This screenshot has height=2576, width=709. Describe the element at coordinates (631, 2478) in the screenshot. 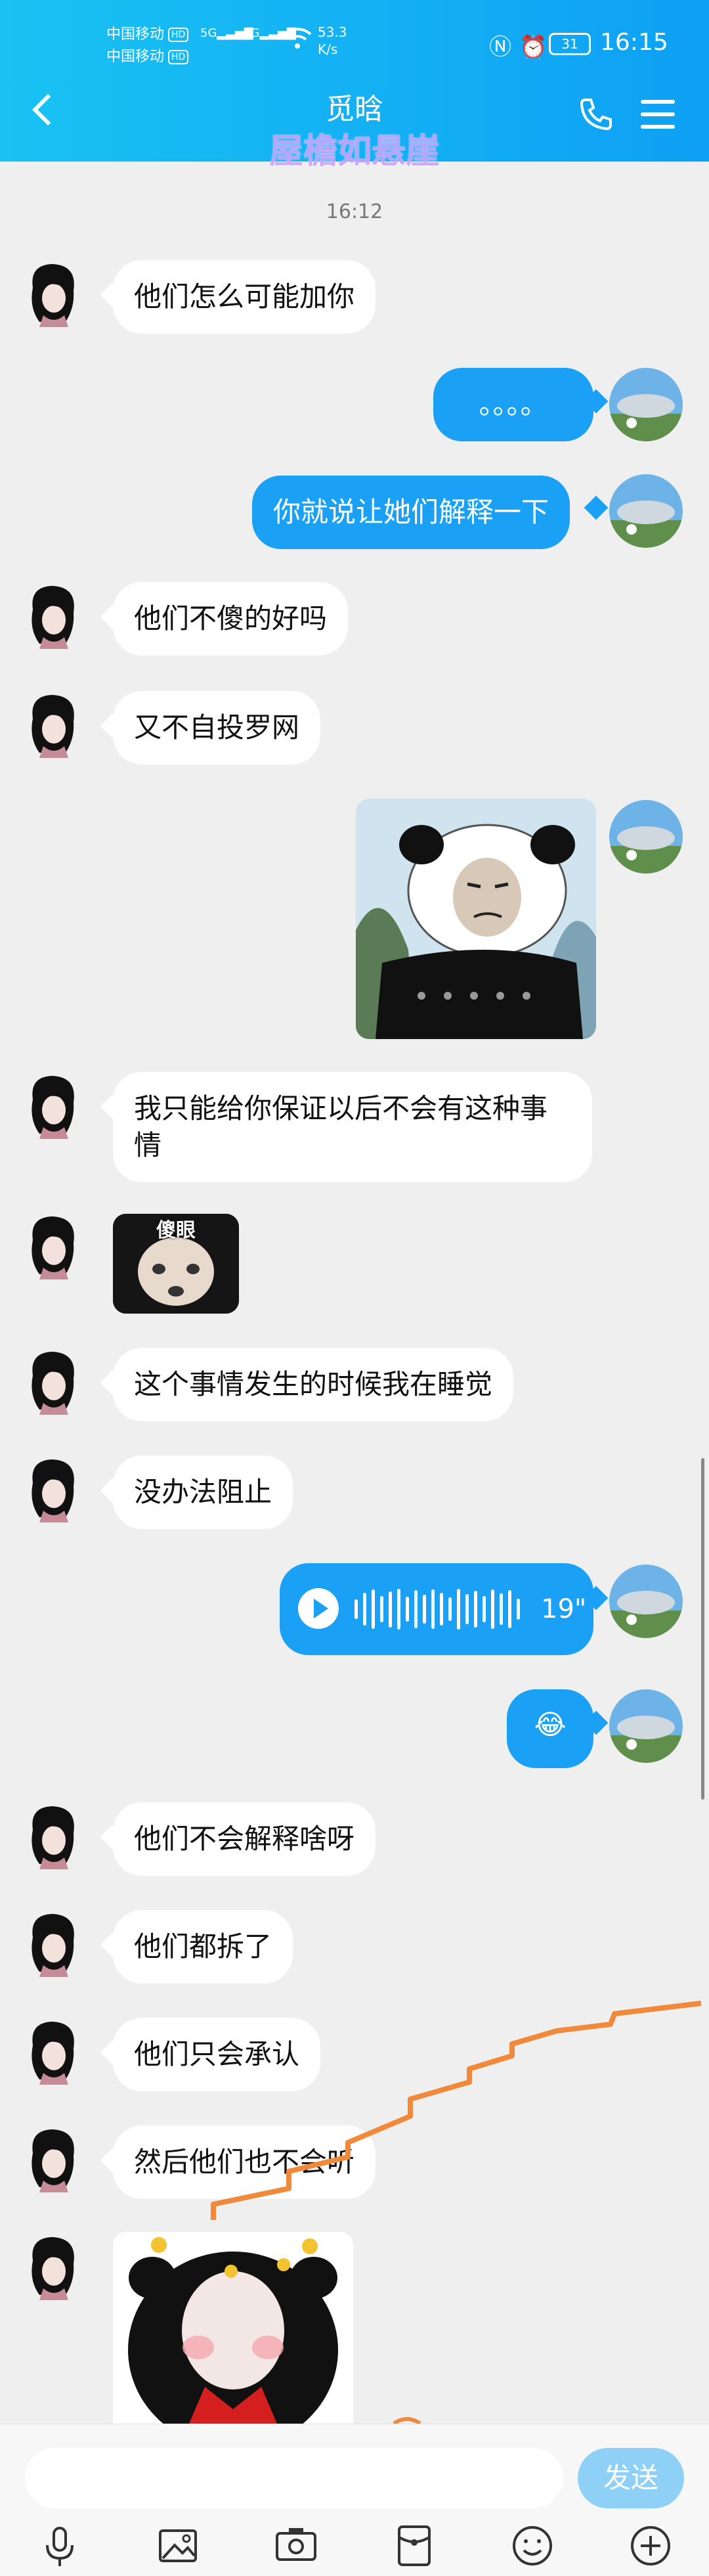

I see `send-button: 发送` at that location.